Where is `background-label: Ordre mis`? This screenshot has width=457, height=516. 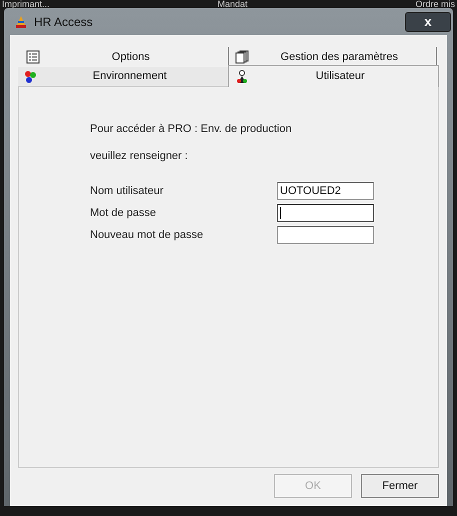
background-label: Ordre mis is located at coordinates (435, 4).